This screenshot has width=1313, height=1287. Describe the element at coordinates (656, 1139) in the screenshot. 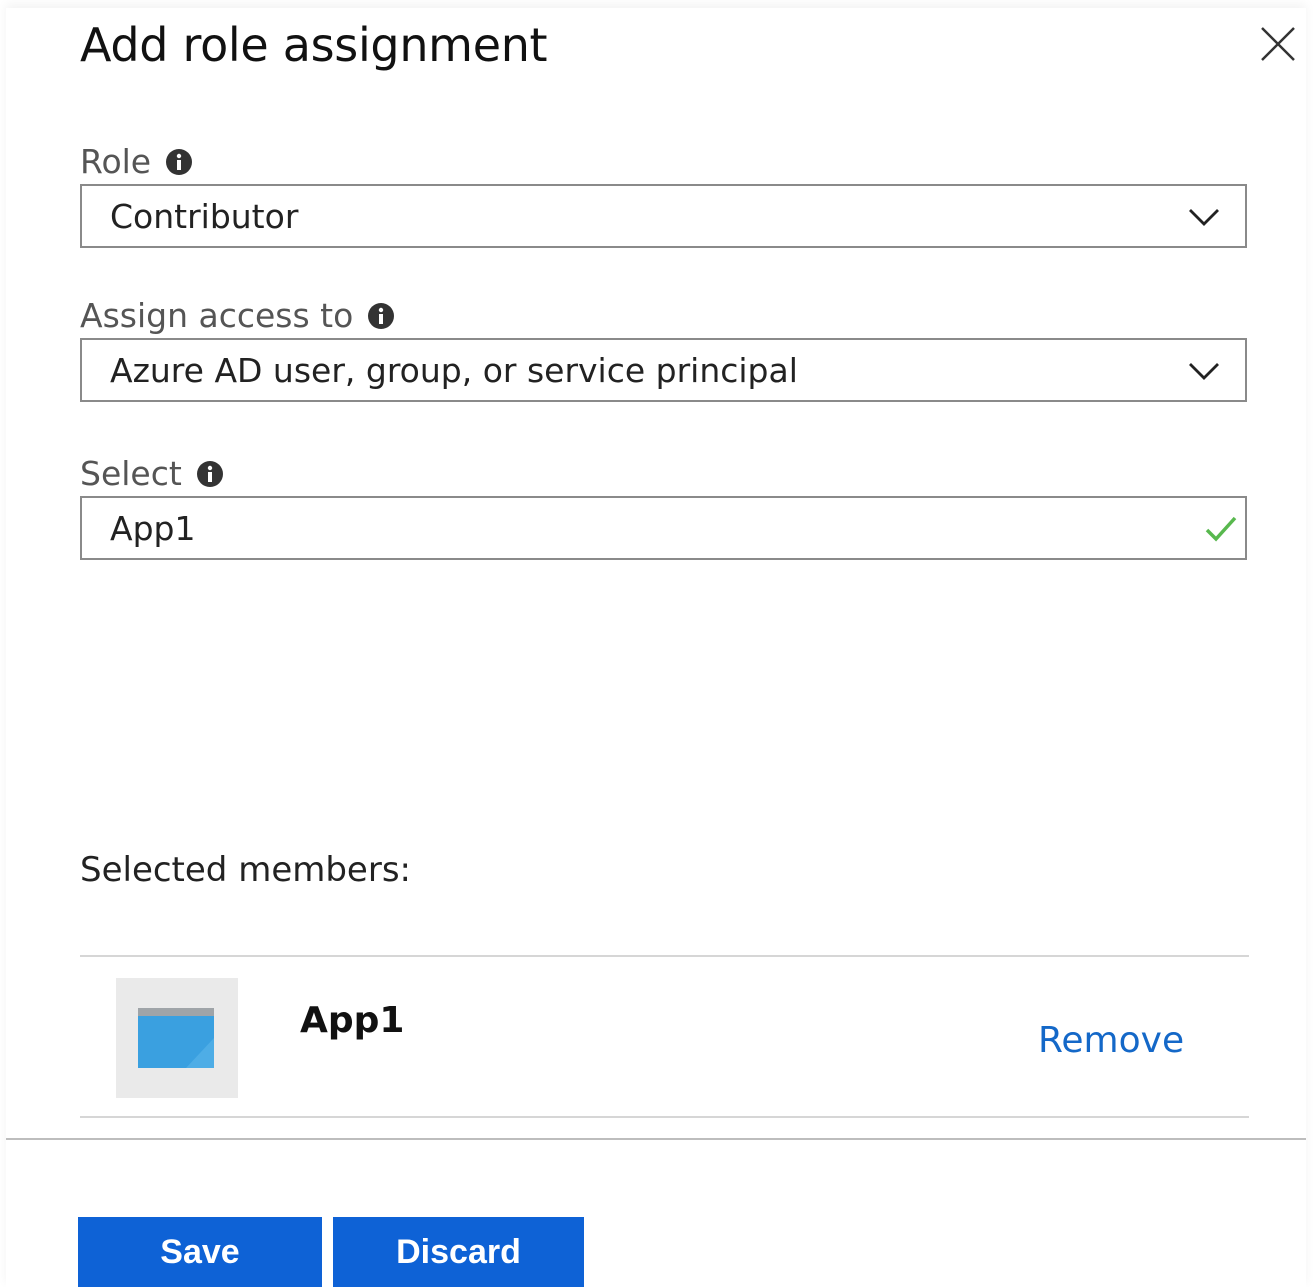

I see `footer-divider` at that location.